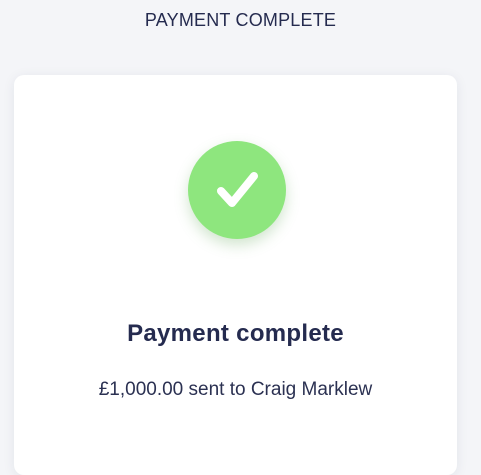 The width and height of the screenshot is (481, 475). I want to click on payment-status-title: Payment complete, so click(235, 333).